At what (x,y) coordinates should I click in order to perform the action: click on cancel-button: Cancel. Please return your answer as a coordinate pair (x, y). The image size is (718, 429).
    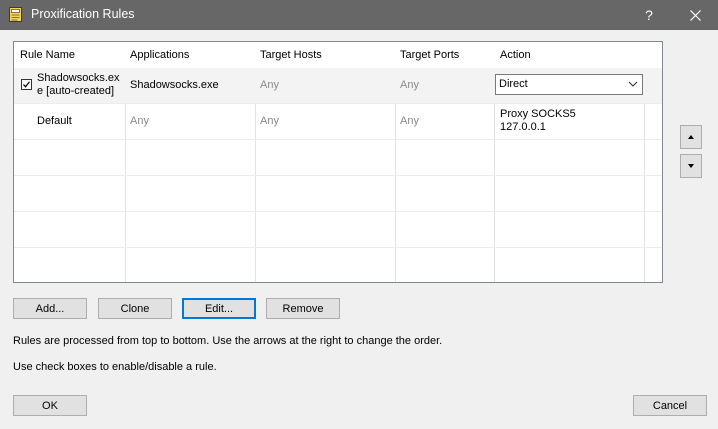
    Looking at the image, I should click on (670, 405).